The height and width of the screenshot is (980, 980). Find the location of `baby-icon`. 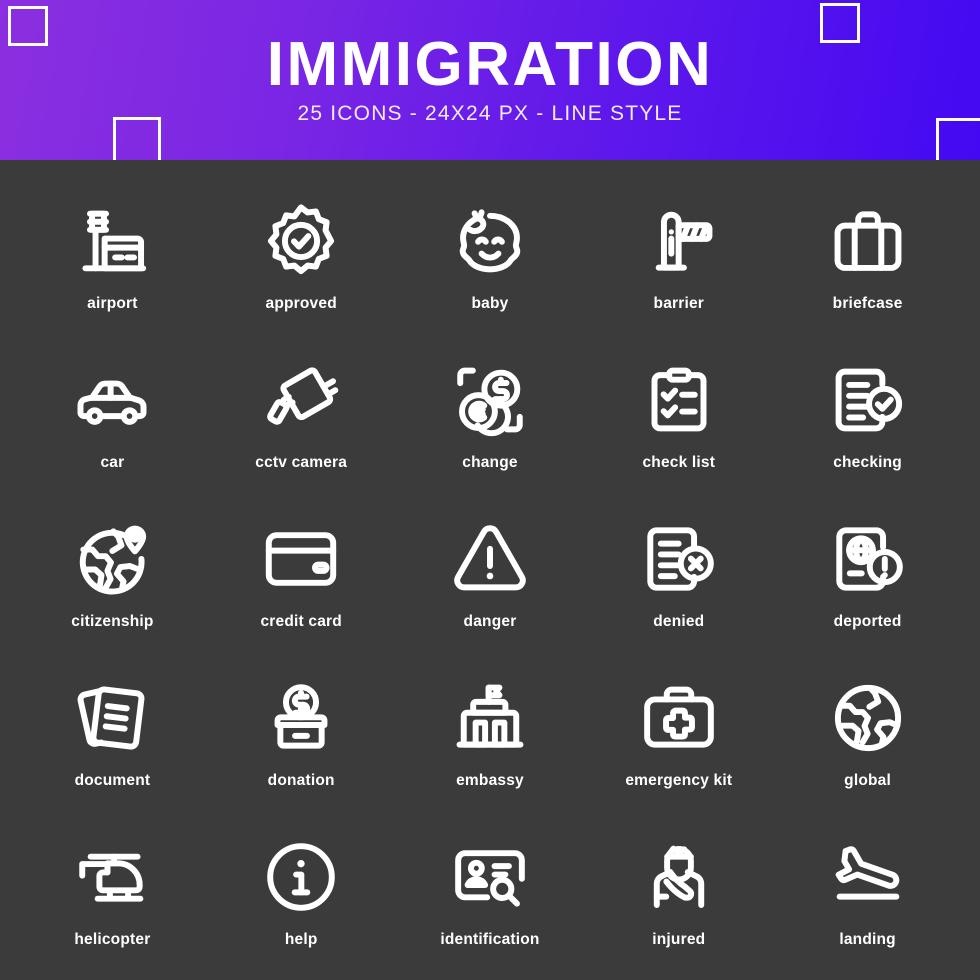

baby-icon is located at coordinates (490, 241).